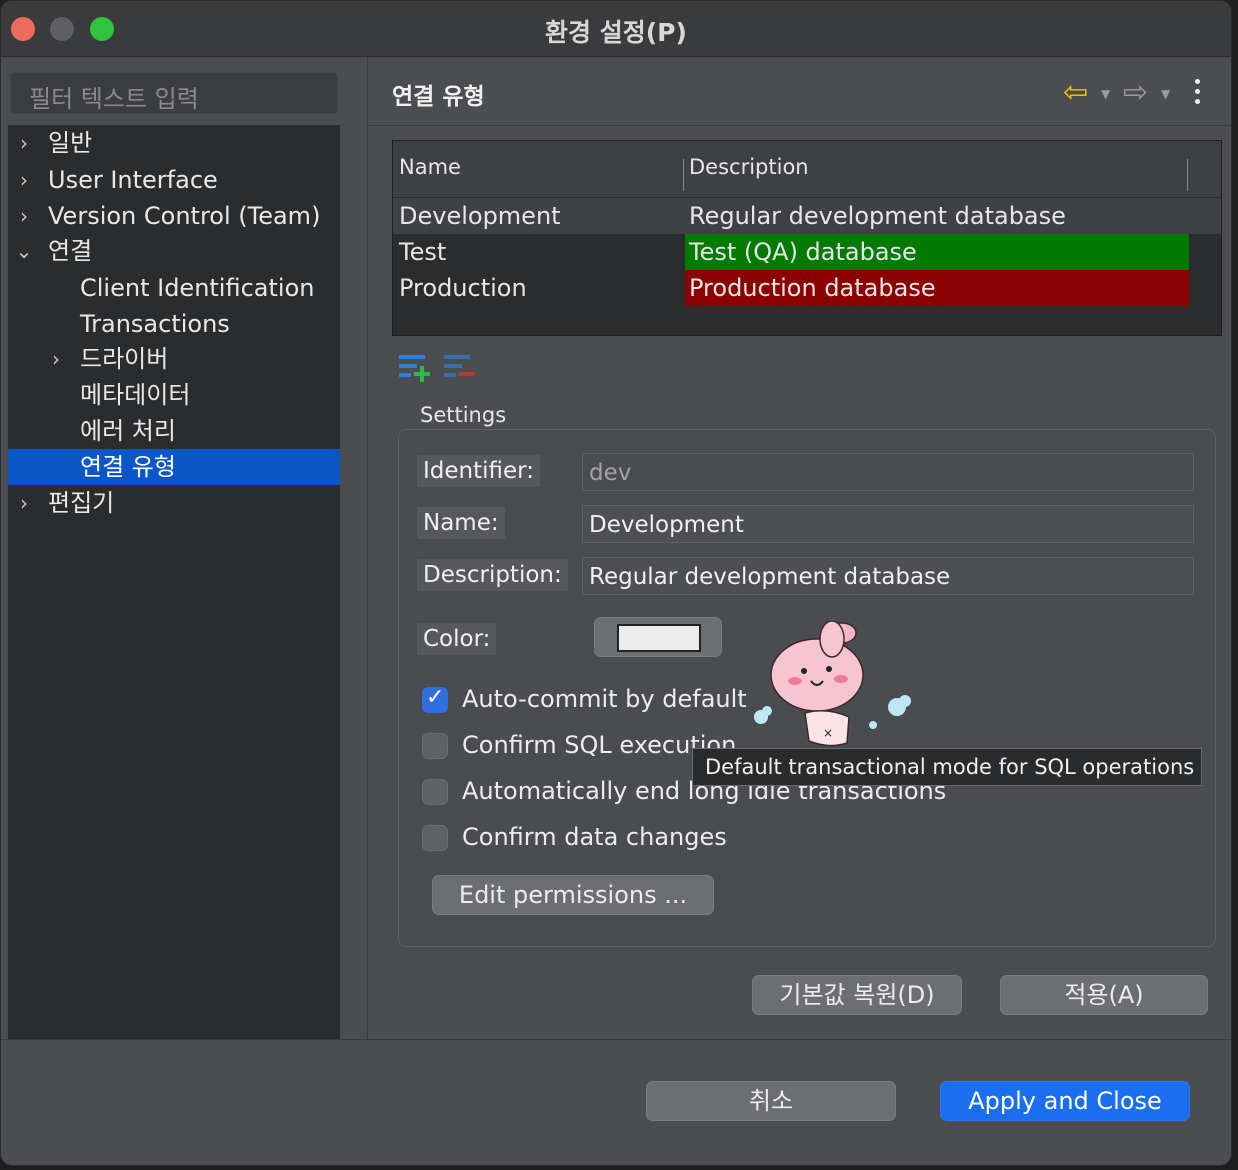  What do you see at coordinates (135, 395) in the screenshot?
I see `tree-item-label: 메타데이터` at bounding box center [135, 395].